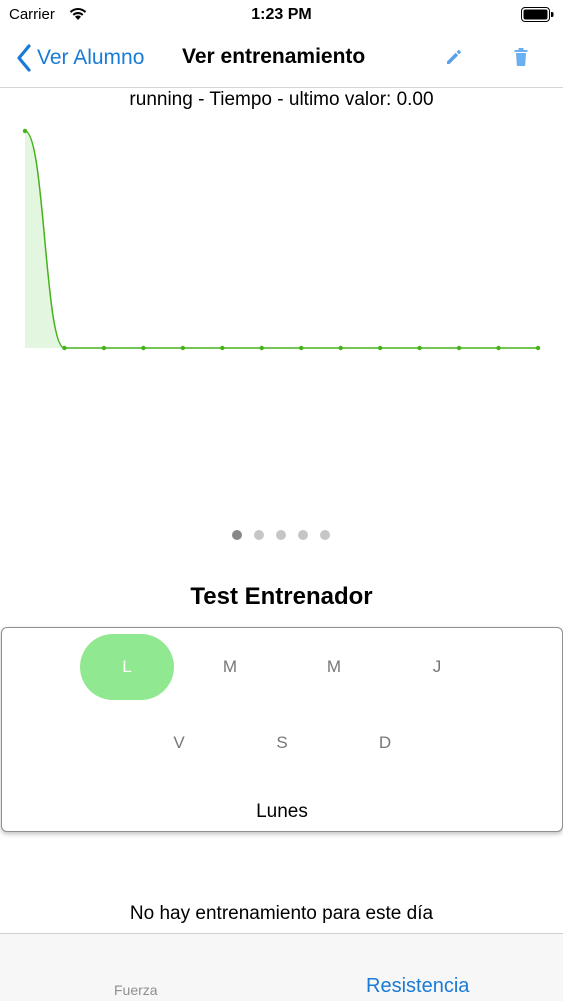 The image size is (563, 1001). Describe the element at coordinates (91, 57) in the screenshot. I see `back-button-label: Ver Alumno` at that location.